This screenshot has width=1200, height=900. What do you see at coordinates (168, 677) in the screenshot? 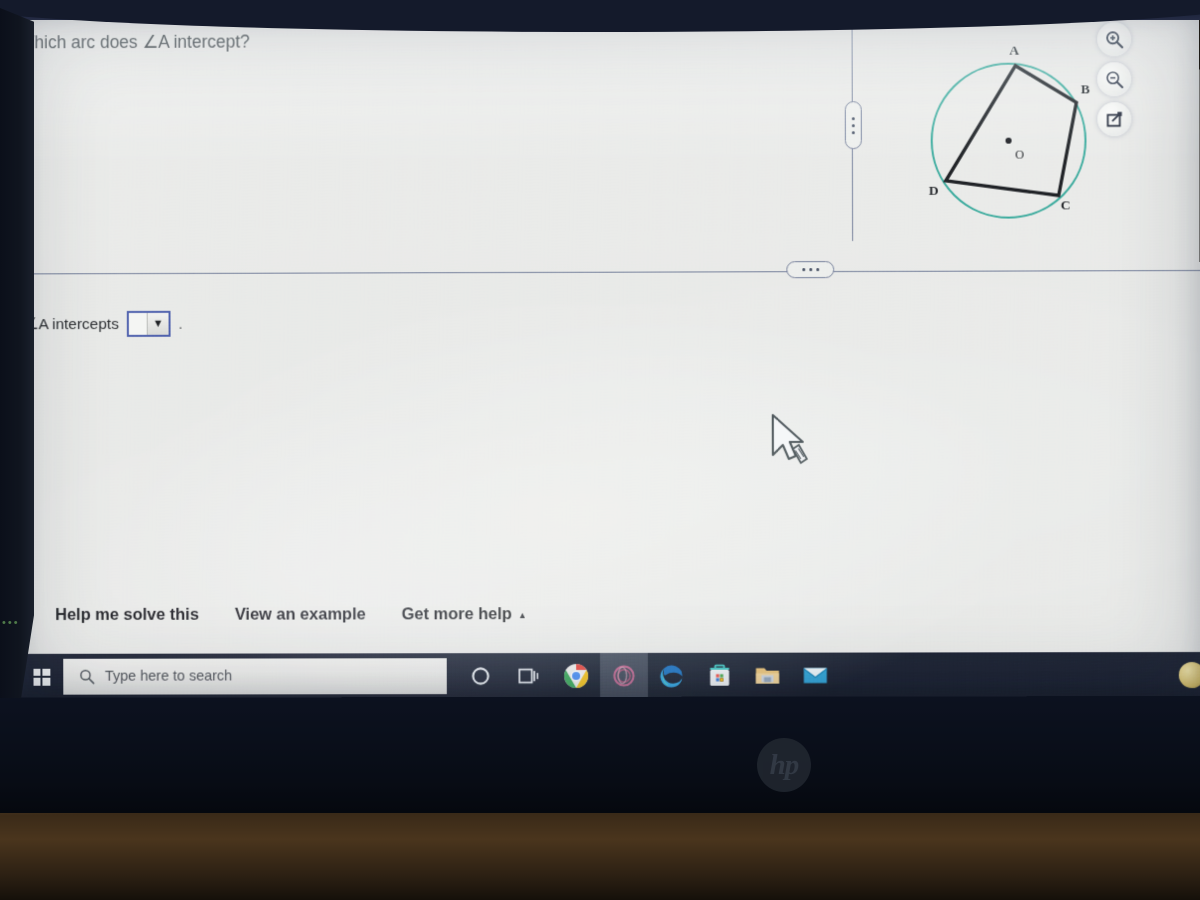
I see `search-input-placeholder: Type here to search` at bounding box center [168, 677].